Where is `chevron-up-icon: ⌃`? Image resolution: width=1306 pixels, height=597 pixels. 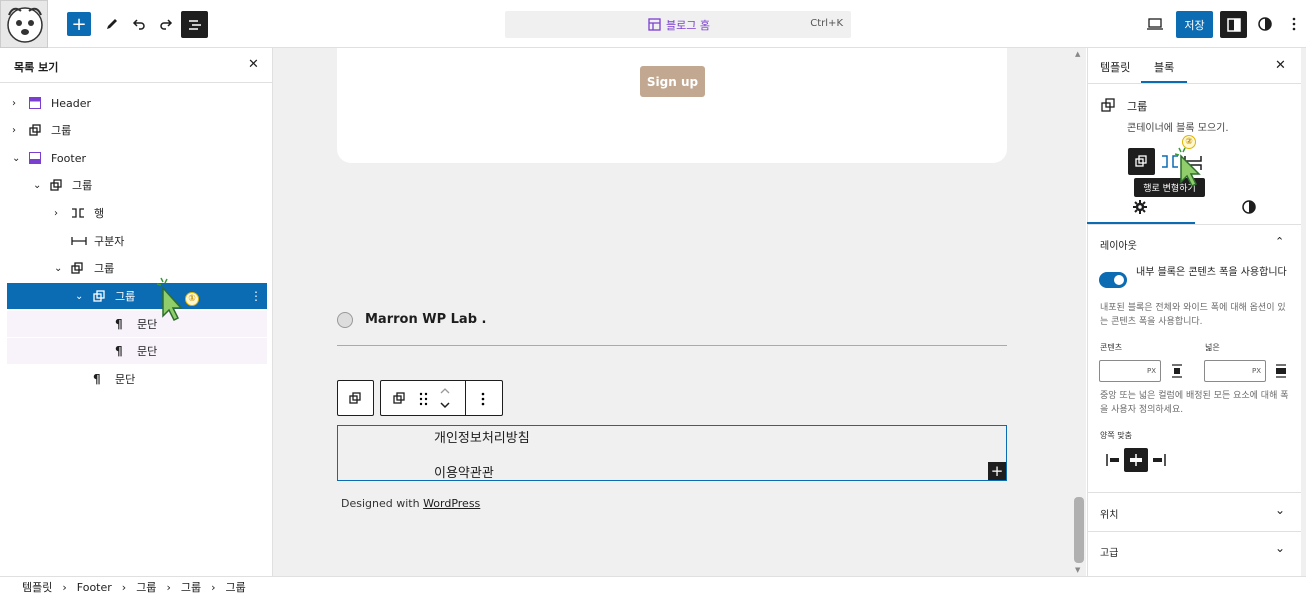
chevron-up-icon: ⌃ is located at coordinates (1279, 241).